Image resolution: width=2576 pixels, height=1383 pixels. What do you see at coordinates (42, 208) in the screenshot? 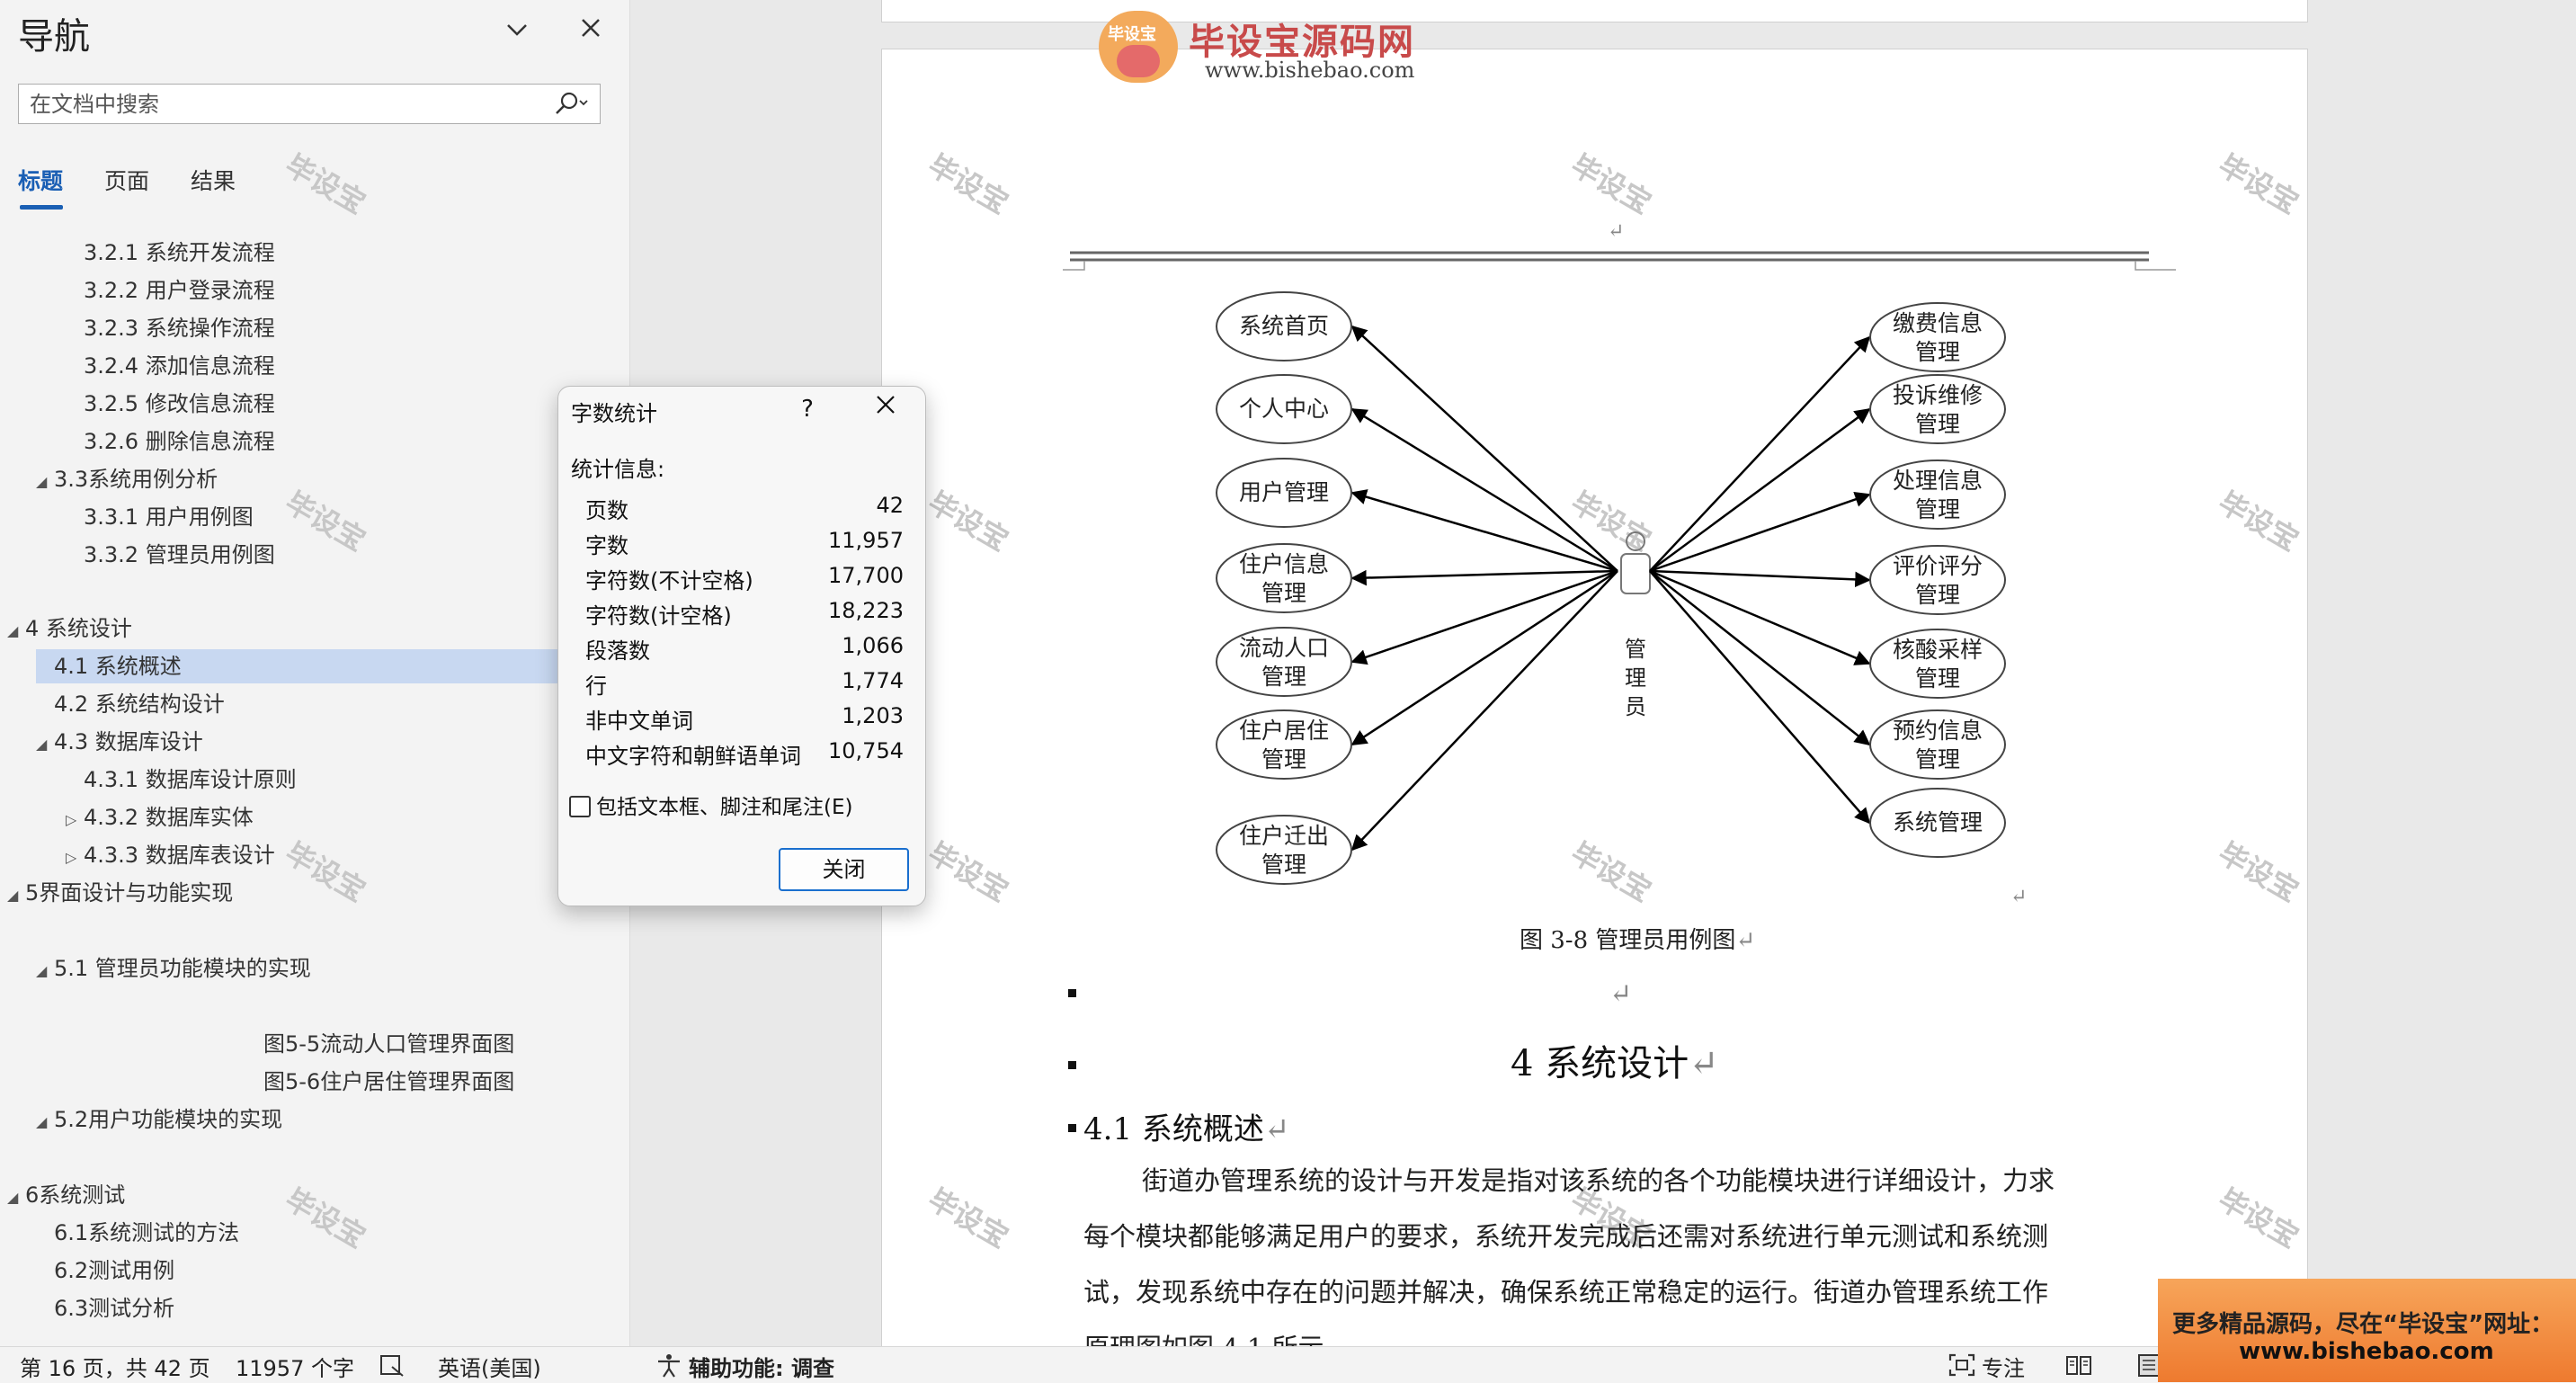
I see `active-tab-indicator` at bounding box center [42, 208].